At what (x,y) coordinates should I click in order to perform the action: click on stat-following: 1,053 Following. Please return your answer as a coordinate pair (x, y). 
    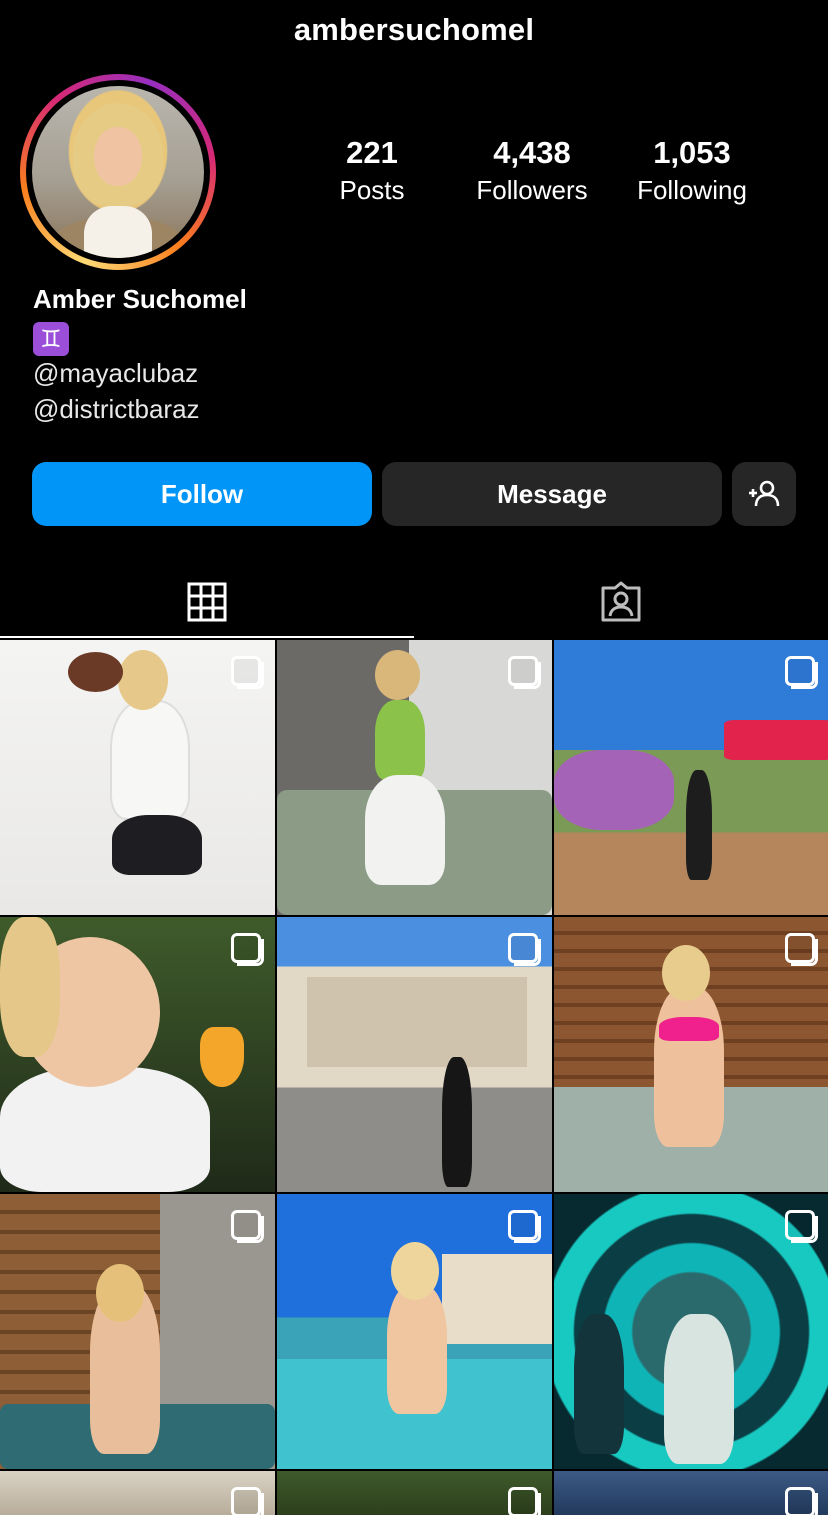
    Looking at the image, I should click on (692, 171).